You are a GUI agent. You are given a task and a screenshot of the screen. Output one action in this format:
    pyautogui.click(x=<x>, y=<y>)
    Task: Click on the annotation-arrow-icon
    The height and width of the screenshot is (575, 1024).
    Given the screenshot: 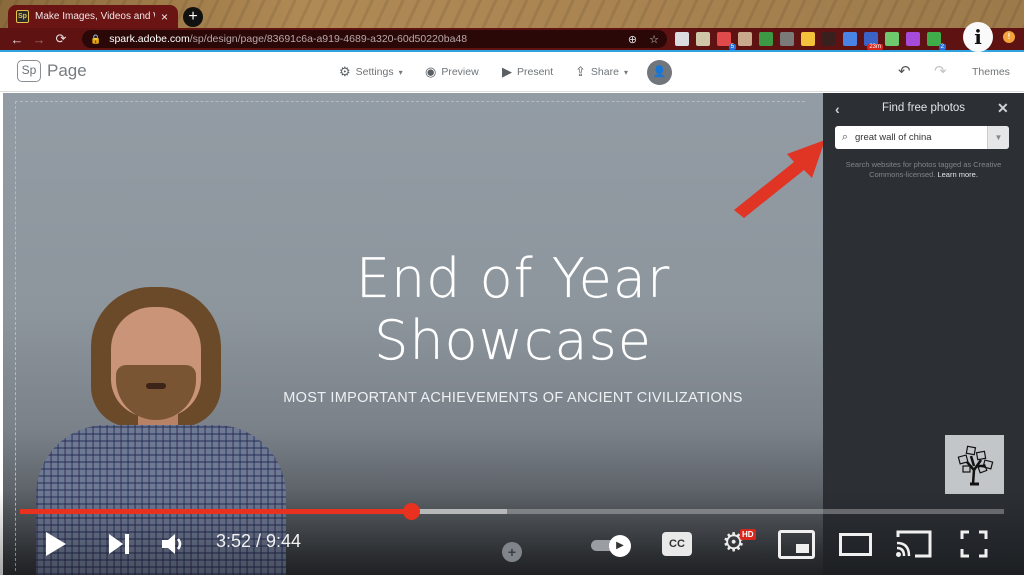 What is the action you would take?
    pyautogui.click(x=779, y=179)
    